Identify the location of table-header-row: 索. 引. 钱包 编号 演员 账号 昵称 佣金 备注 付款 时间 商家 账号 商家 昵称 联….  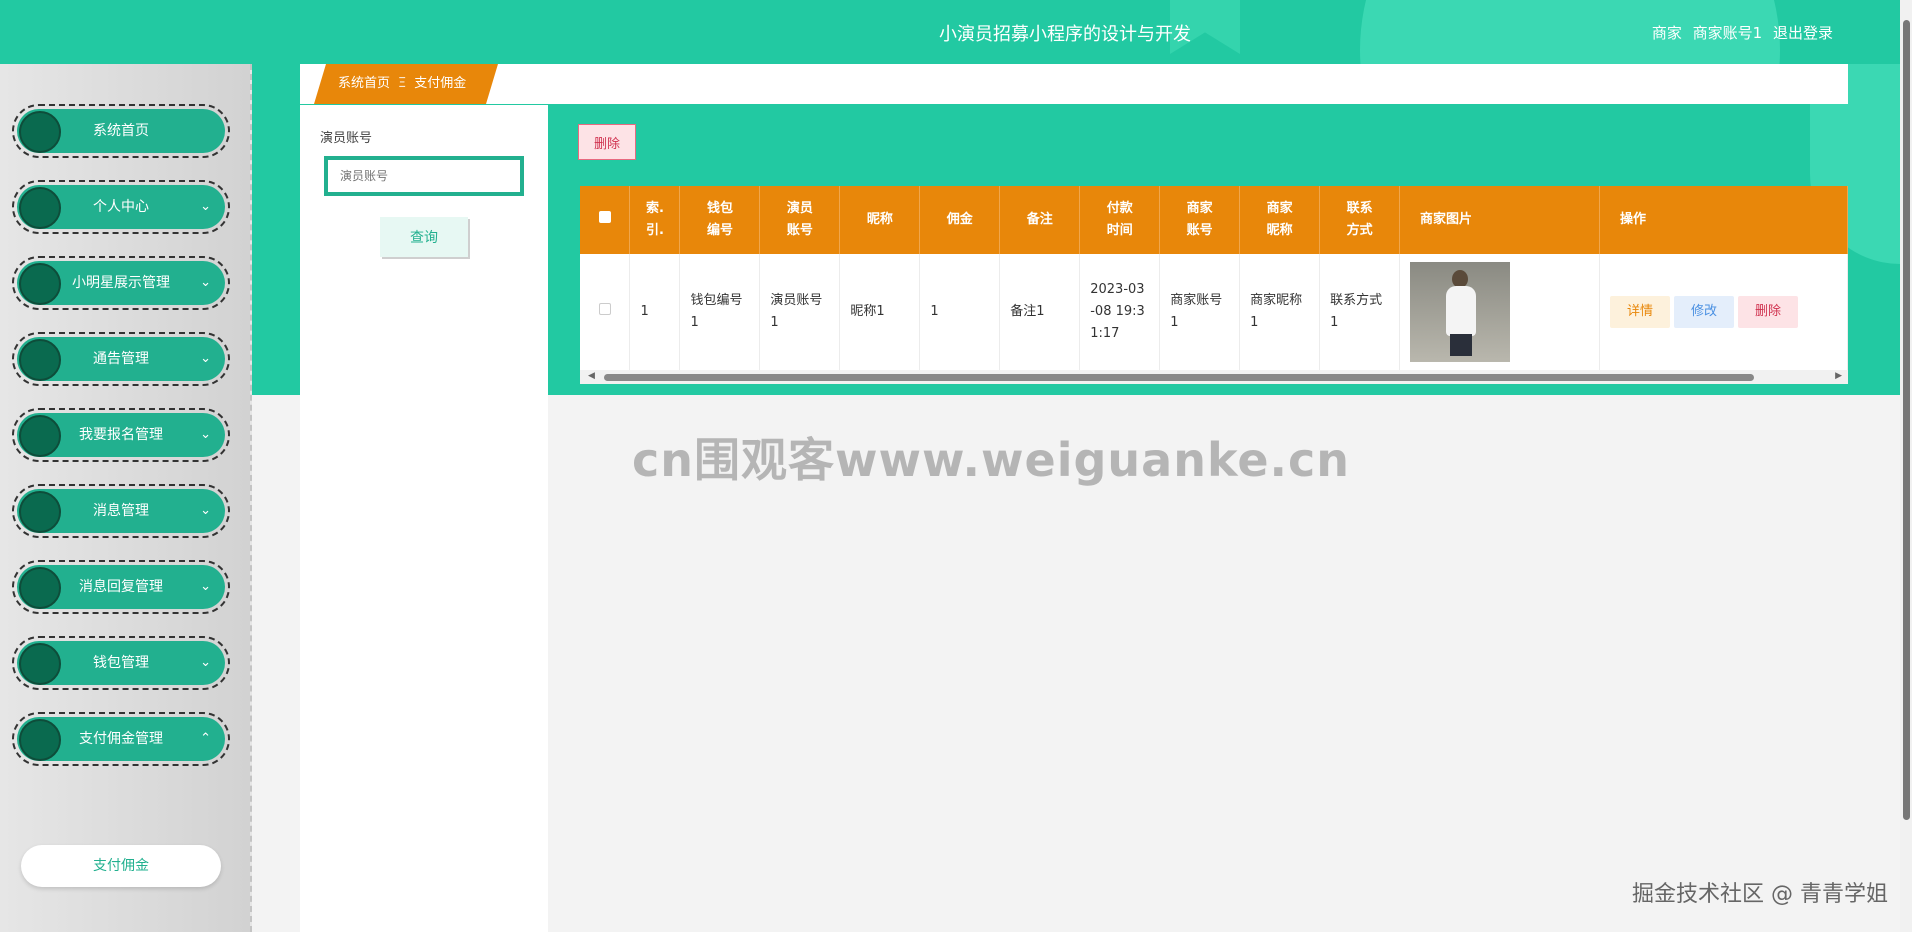
(1214, 220).